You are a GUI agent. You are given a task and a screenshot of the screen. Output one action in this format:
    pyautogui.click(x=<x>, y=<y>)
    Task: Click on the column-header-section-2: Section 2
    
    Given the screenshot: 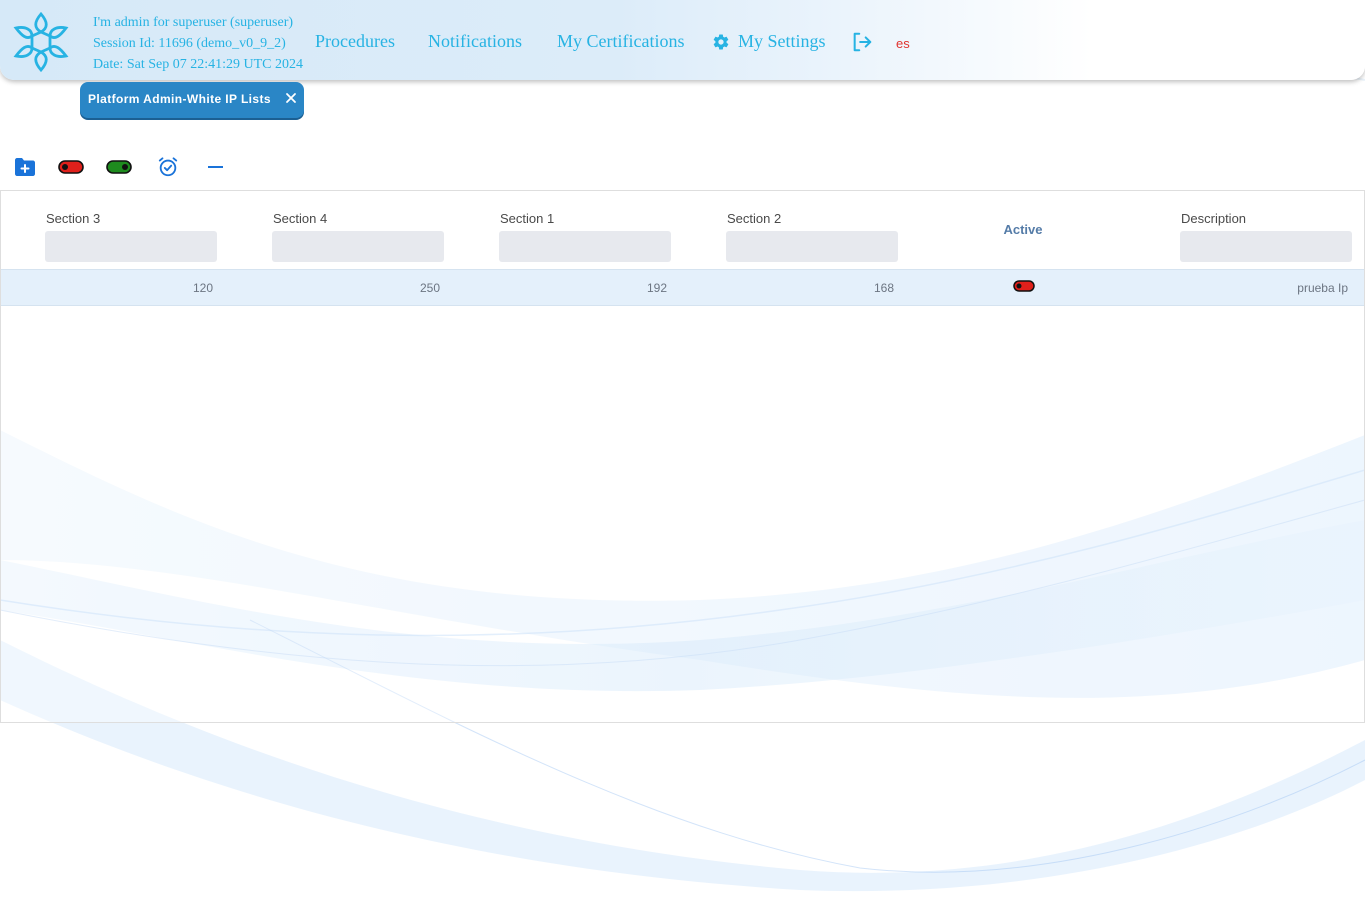 What is the action you would take?
    pyautogui.click(x=810, y=220)
    